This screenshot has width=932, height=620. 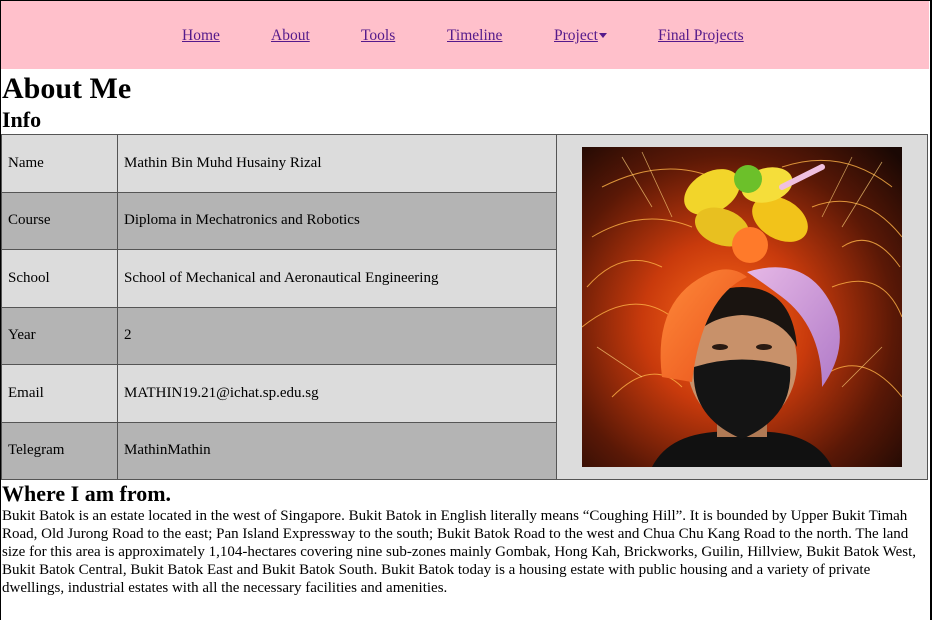 What do you see at coordinates (22, 119) in the screenshot?
I see `info-heading: Info` at bounding box center [22, 119].